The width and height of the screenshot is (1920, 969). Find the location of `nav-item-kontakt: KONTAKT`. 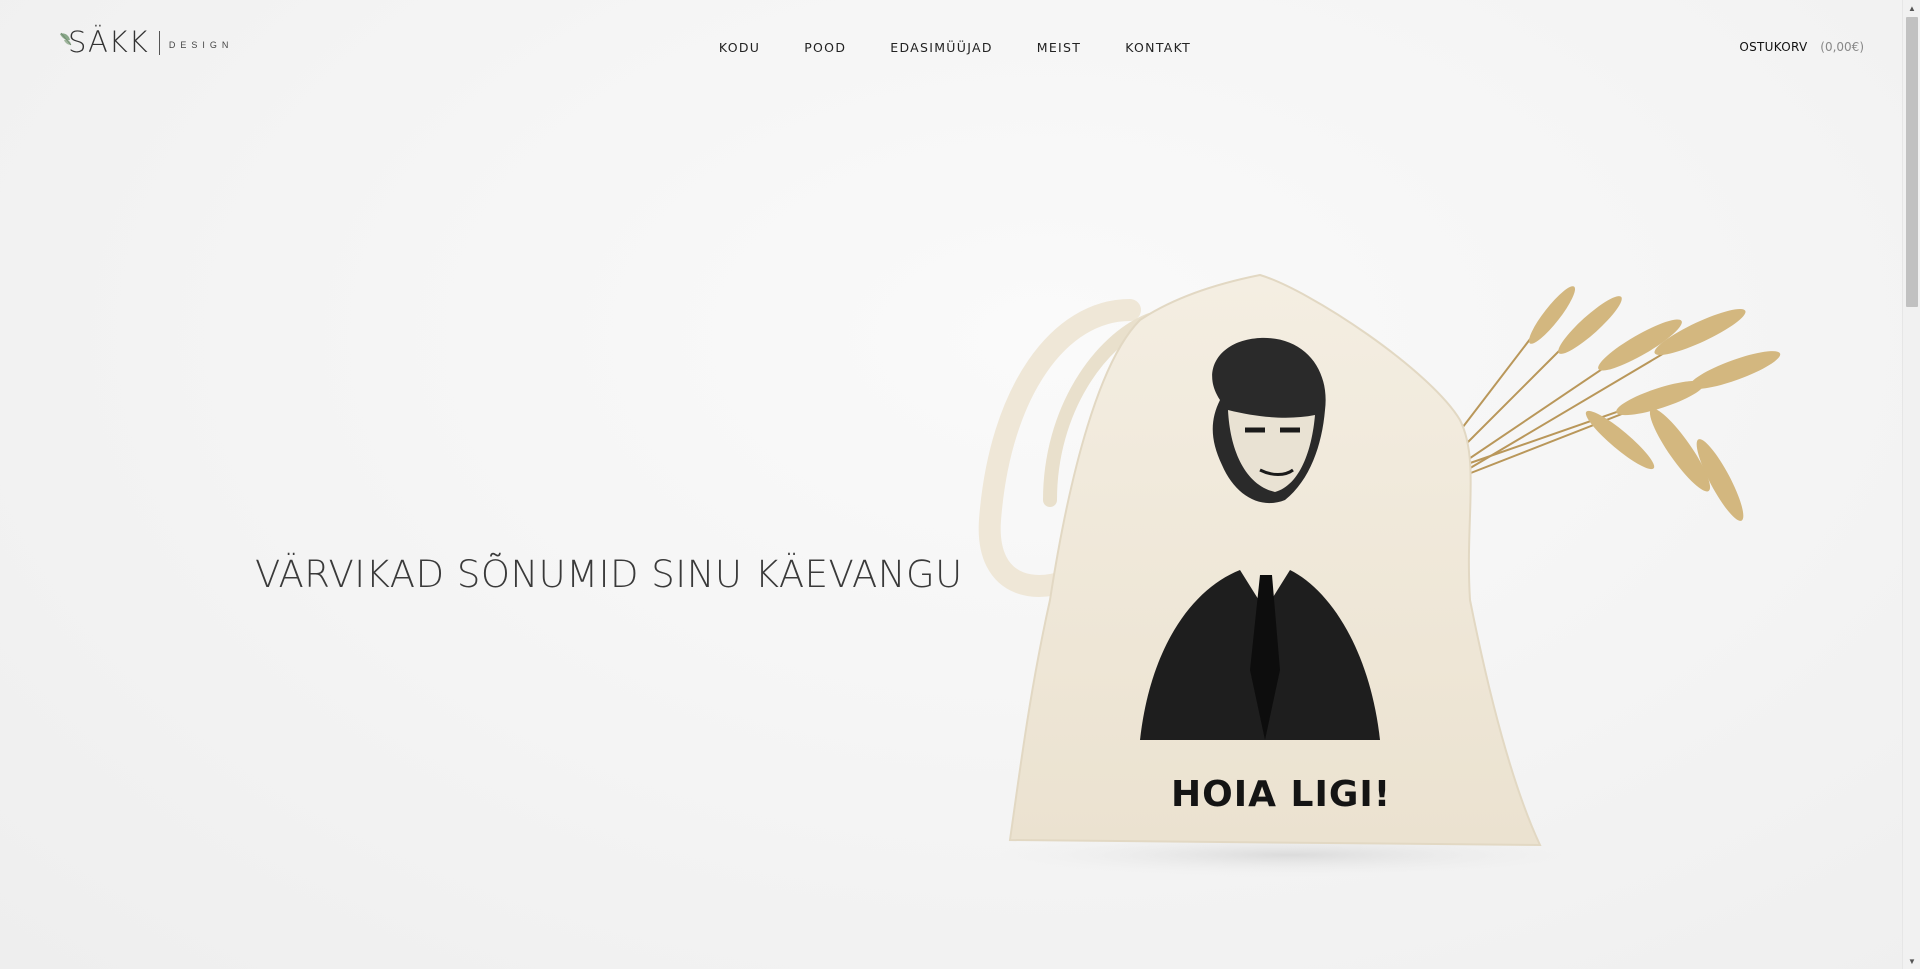

nav-item-kontakt: KONTAKT is located at coordinates (1158, 47).